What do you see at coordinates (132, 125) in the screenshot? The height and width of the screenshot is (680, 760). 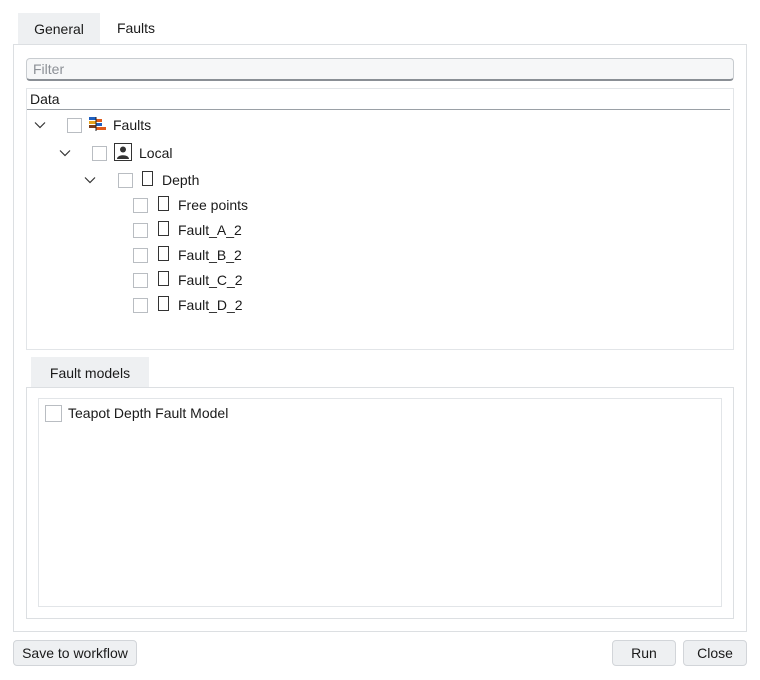 I see `tree-item-label: Faults` at bounding box center [132, 125].